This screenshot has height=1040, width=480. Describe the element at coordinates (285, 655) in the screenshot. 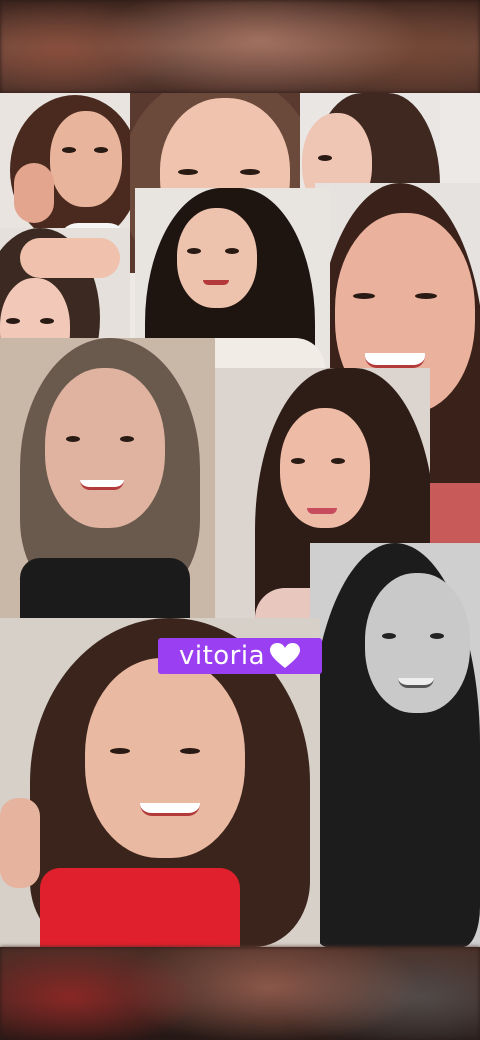

I see `white-heart-icon` at that location.